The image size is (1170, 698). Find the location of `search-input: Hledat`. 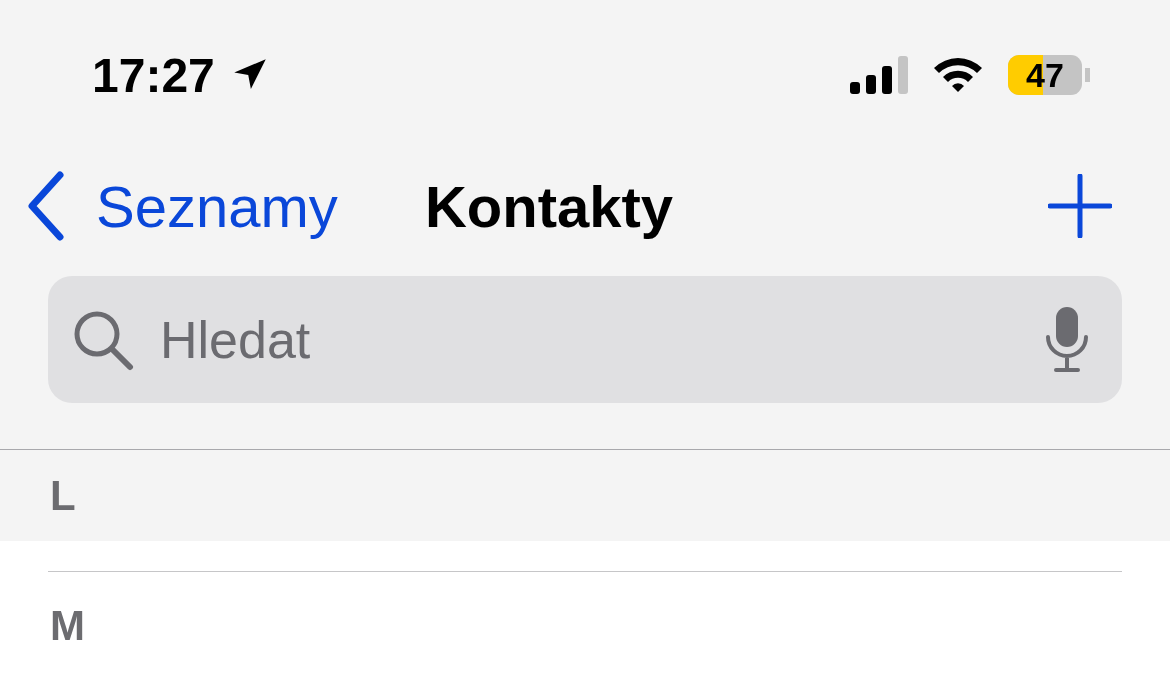

search-input: Hledat is located at coordinates (589, 339).